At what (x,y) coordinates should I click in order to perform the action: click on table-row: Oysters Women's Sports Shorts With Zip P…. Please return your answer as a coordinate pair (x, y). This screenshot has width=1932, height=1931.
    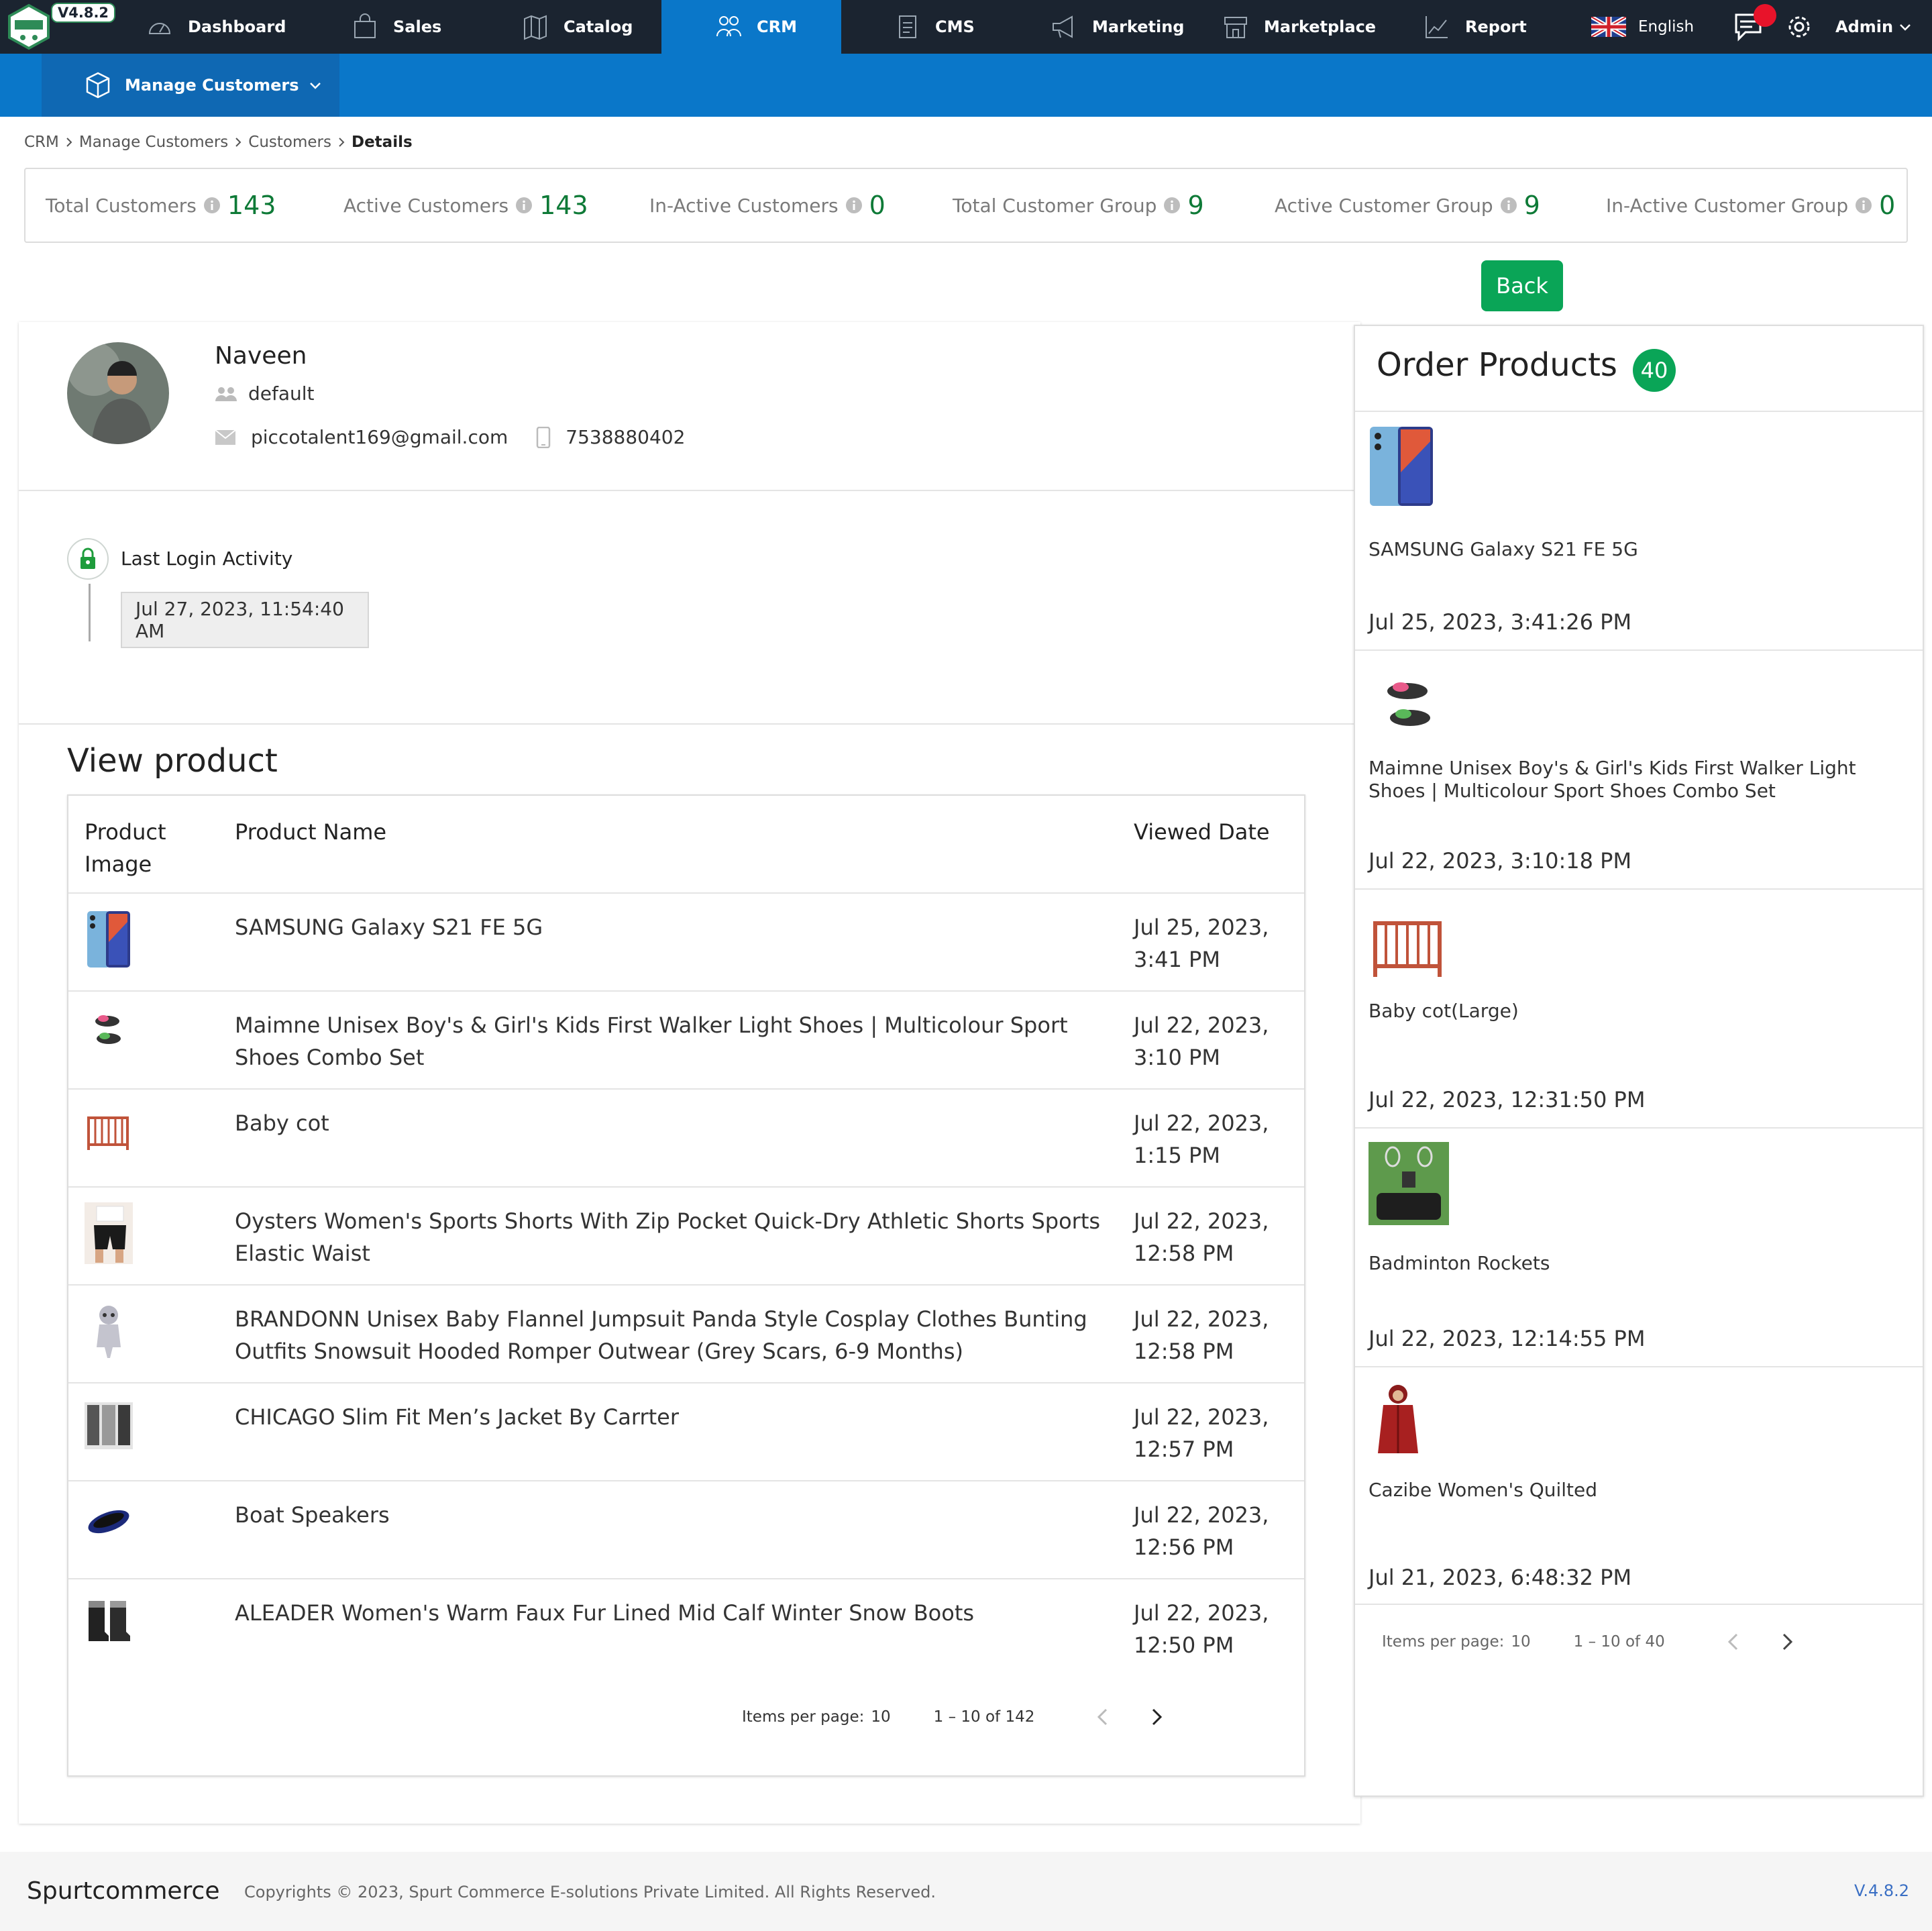
    Looking at the image, I should click on (686, 1235).